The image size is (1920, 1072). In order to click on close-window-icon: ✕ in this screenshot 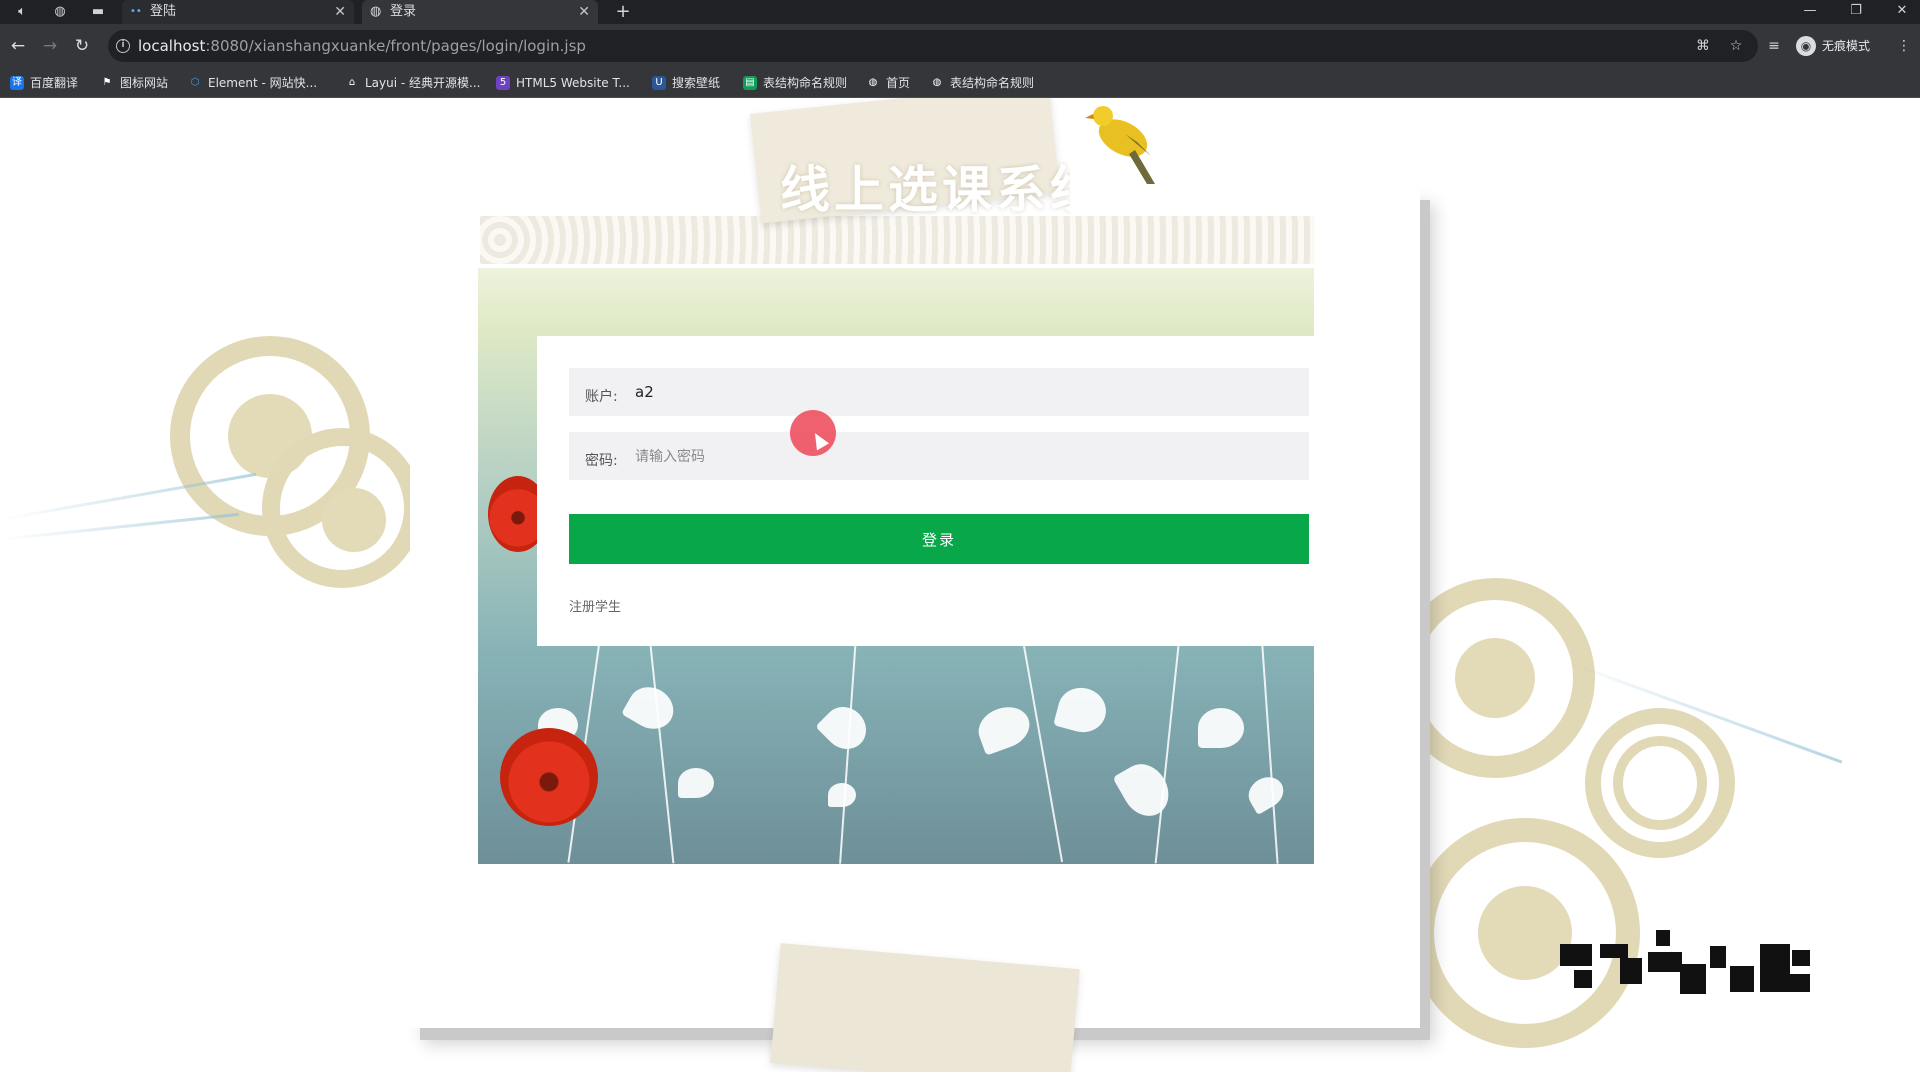, I will do `click(1900, 12)`.